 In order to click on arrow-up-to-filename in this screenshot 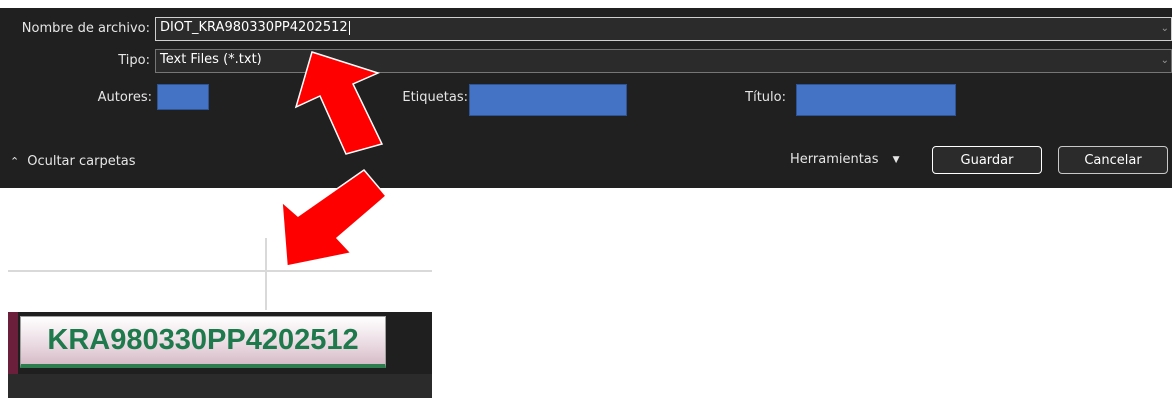, I will do `click(339, 103)`.